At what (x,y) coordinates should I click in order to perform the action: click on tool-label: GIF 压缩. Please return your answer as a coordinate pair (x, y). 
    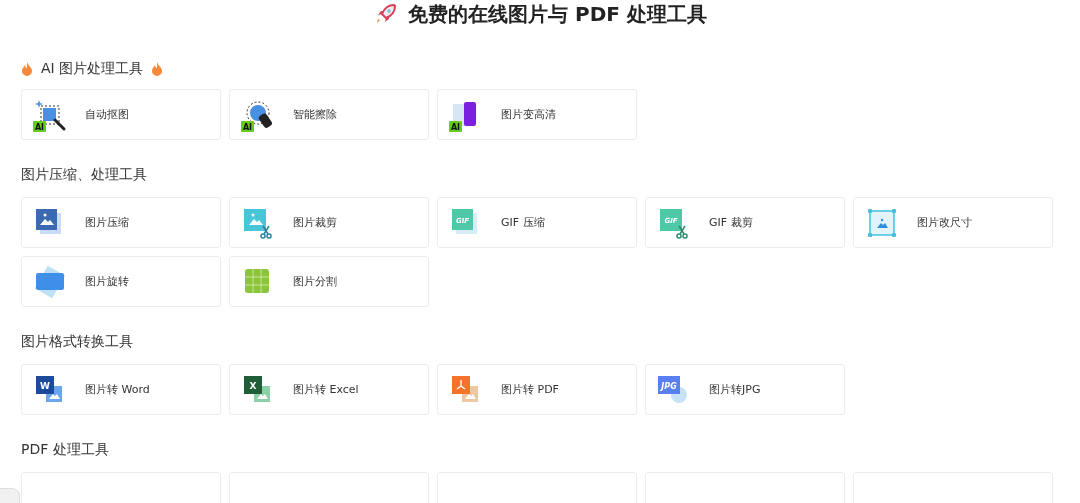
    Looking at the image, I should click on (523, 222).